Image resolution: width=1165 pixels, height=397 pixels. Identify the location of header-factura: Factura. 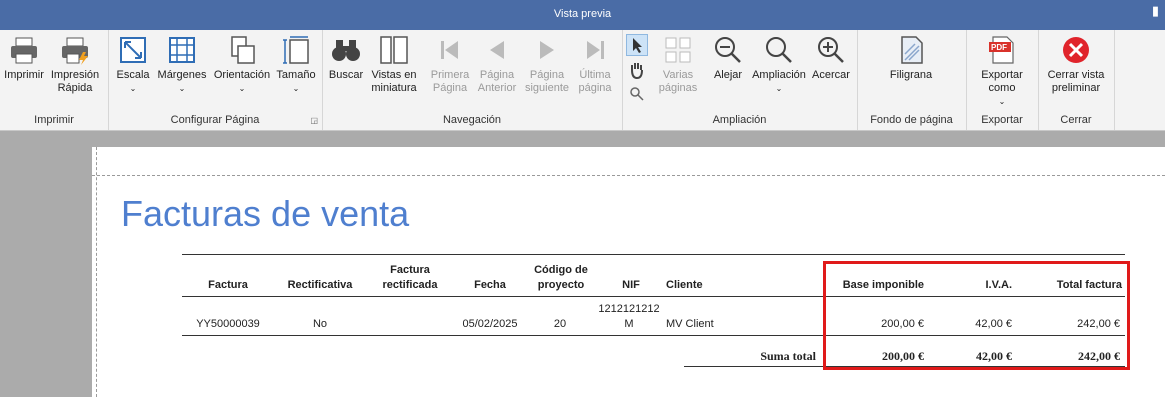
(228, 285).